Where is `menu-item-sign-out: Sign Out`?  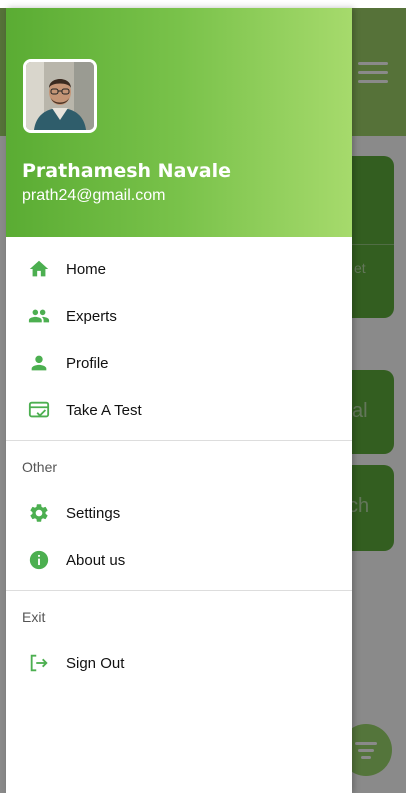 menu-item-sign-out: Sign Out is located at coordinates (179, 663).